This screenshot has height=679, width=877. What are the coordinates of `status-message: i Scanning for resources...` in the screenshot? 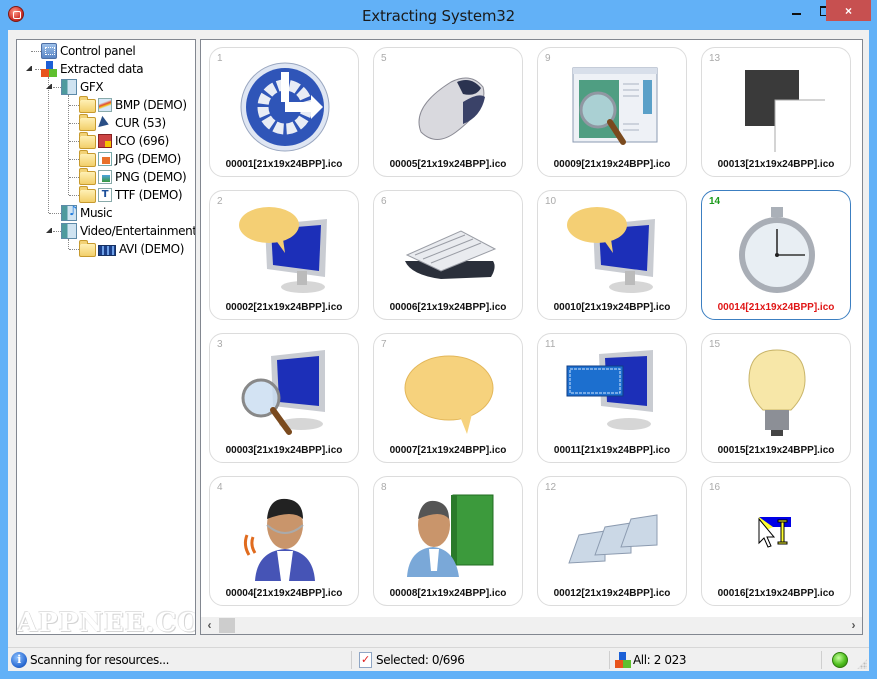 It's located at (90, 660).